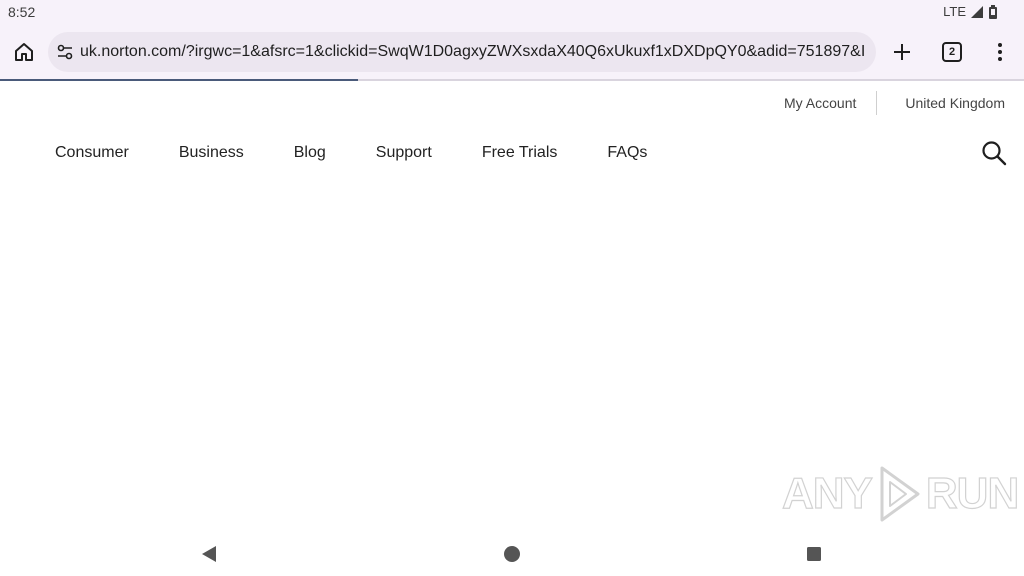  I want to click on nav-item-free-trials: Free Trials, so click(520, 153).